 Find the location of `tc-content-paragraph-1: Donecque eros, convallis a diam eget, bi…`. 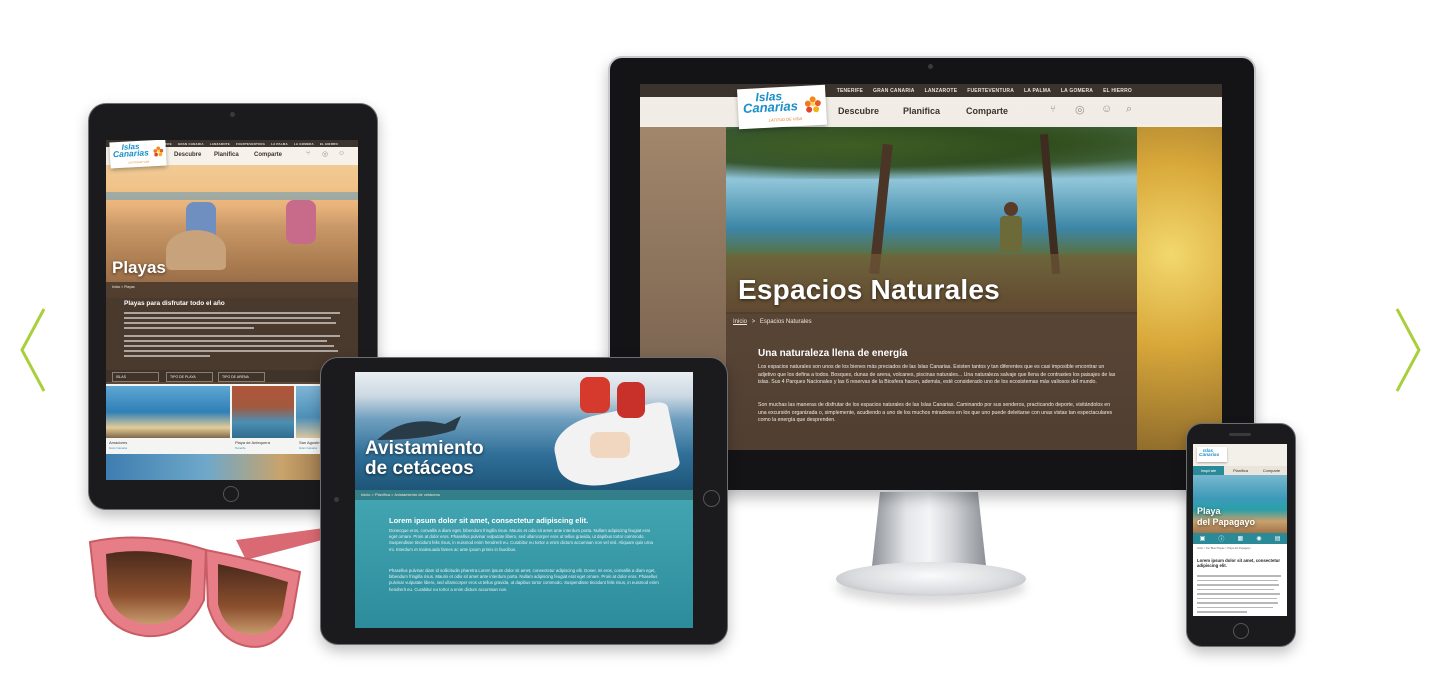

tc-content-paragraph-1: Donecque eros, convallis a diam eget, bi… is located at coordinates (521, 540).